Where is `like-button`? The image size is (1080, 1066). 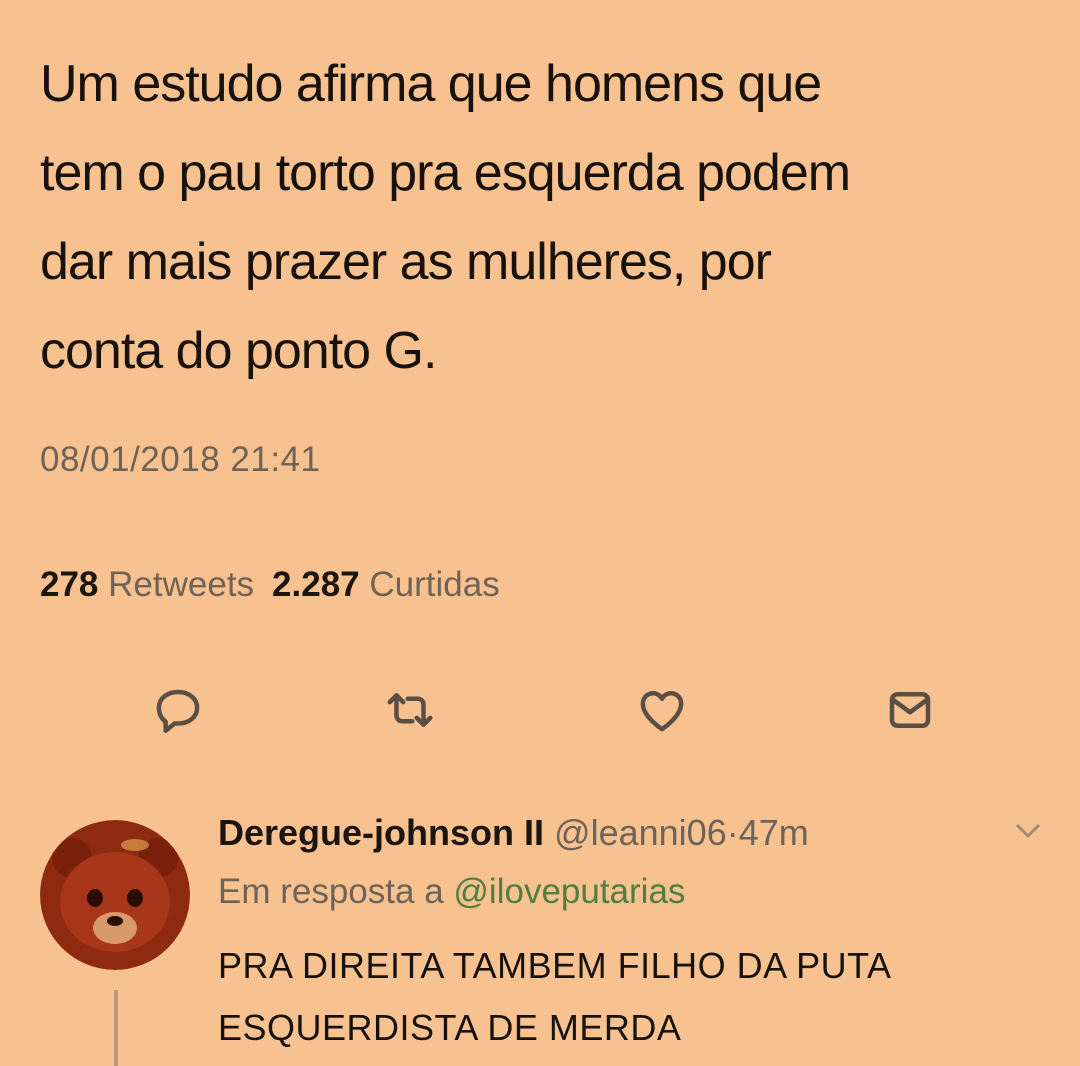
like-button is located at coordinates (662, 710).